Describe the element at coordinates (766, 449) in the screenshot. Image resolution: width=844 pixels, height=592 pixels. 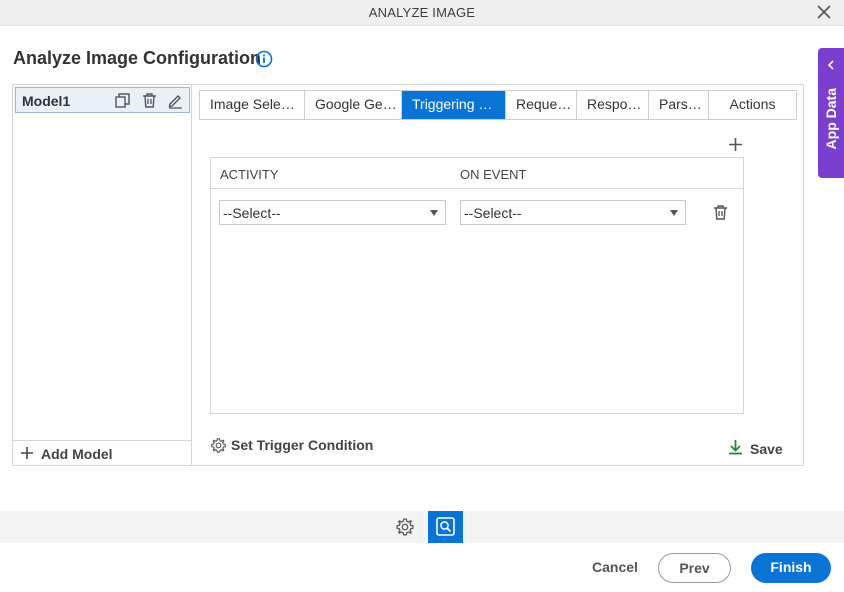
I see `save-label: Save` at that location.